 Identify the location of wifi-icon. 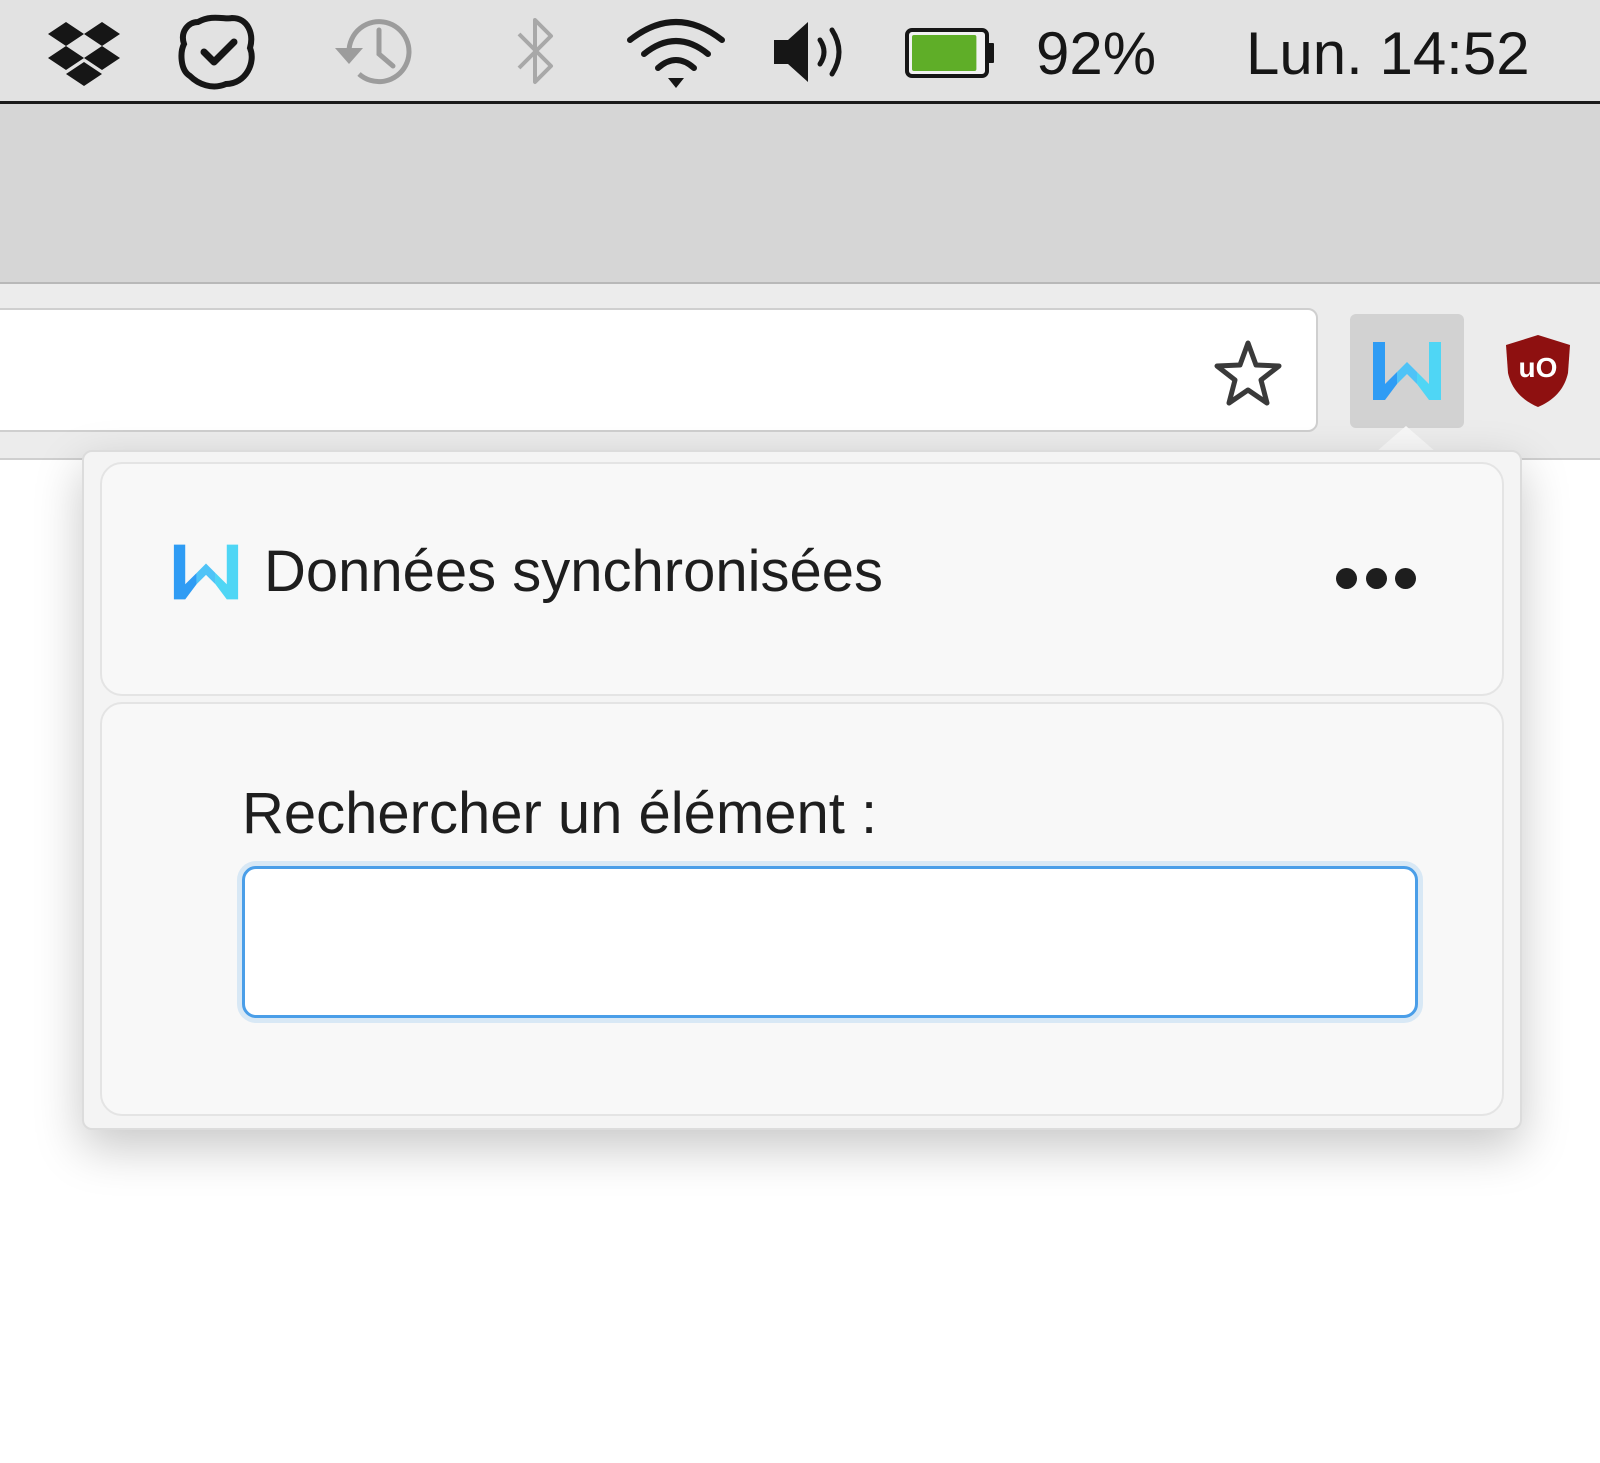
(676, 52).